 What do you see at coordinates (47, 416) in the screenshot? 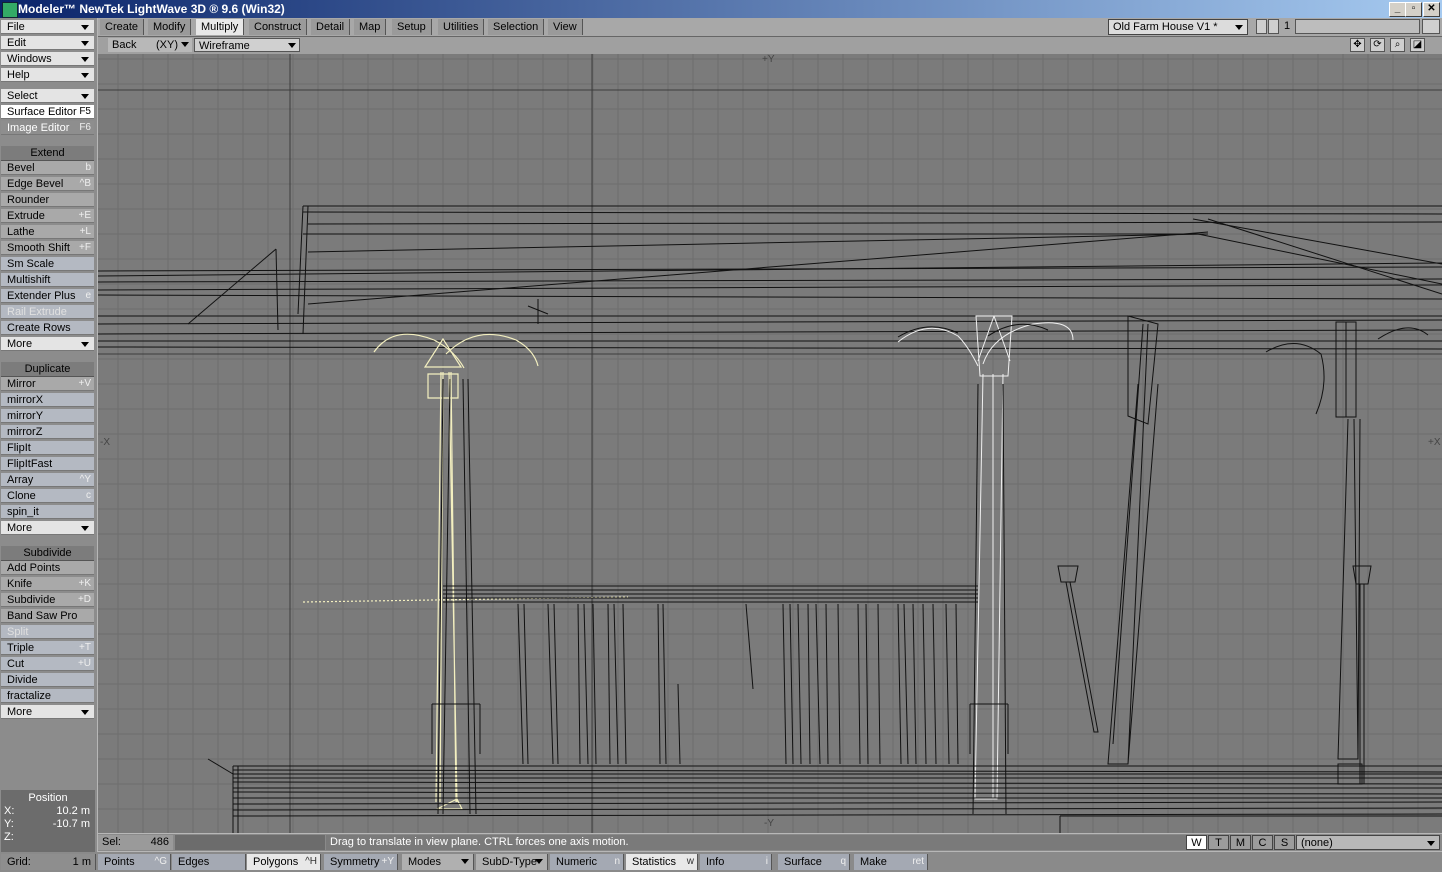
I see `mirrory-button: mirrorY` at bounding box center [47, 416].